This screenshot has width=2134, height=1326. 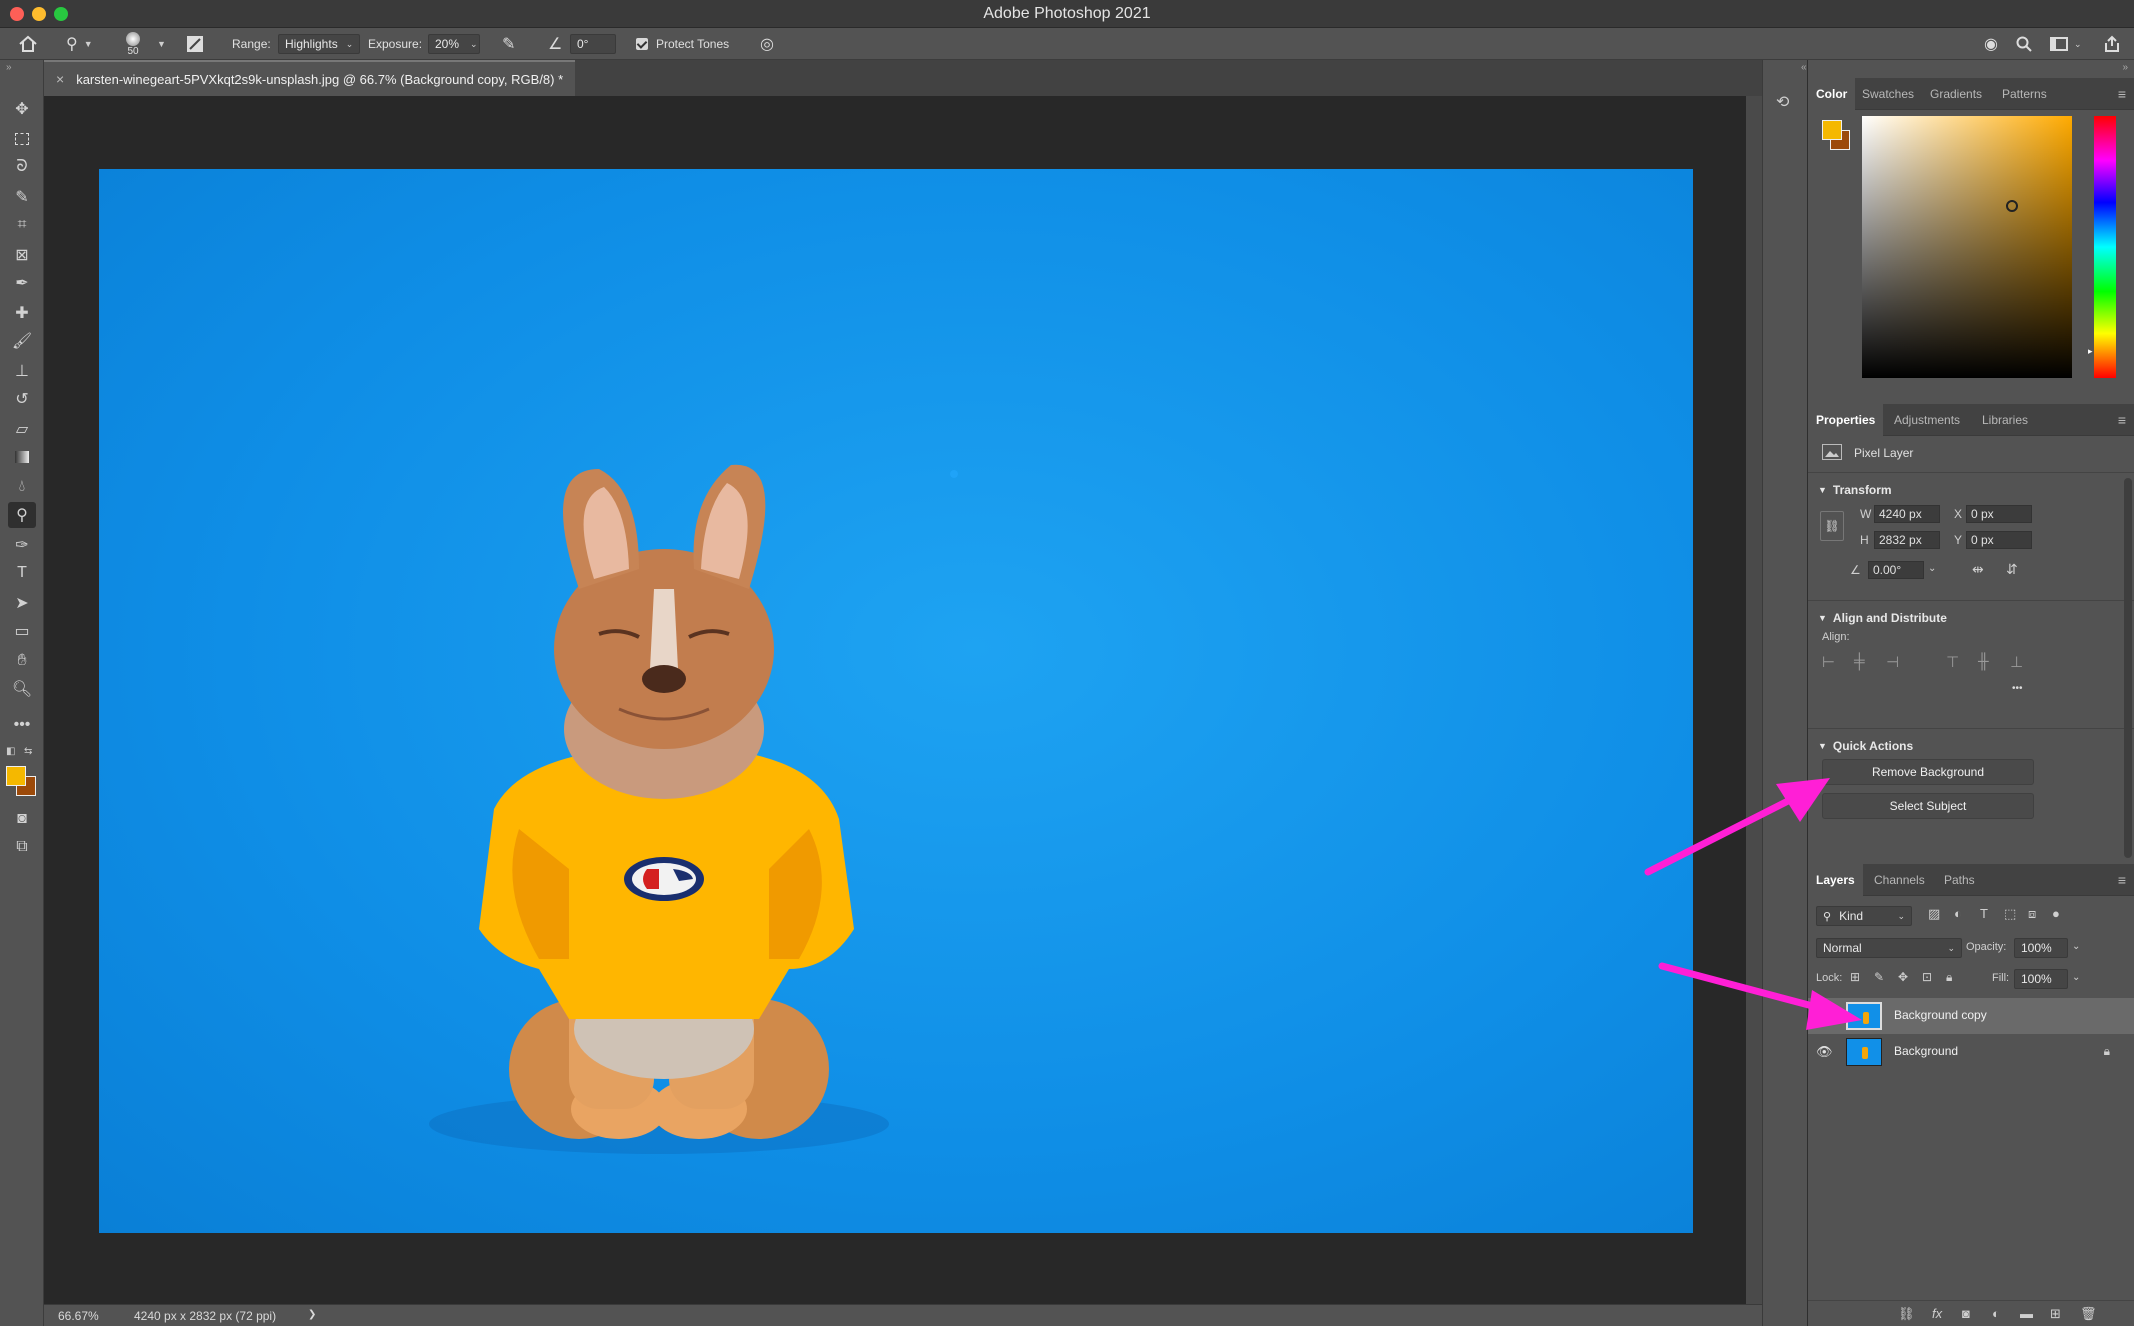 I want to click on hue-slider: ▸, so click(x=2102, y=247).